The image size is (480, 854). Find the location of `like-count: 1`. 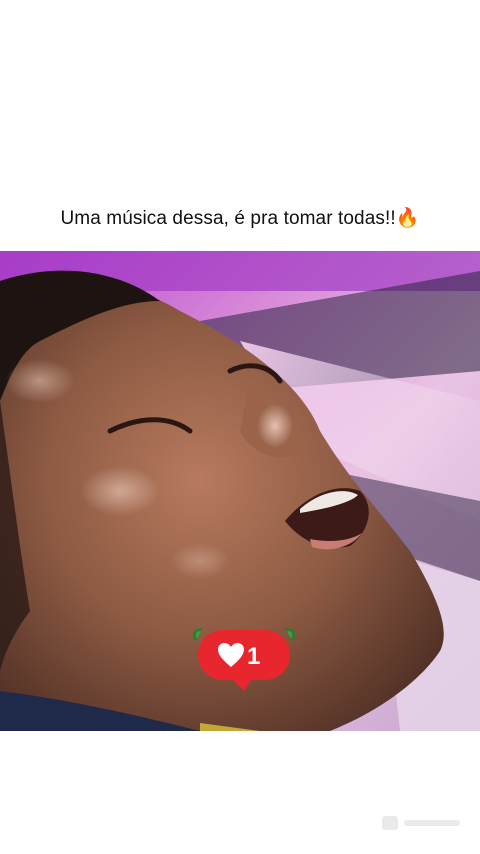

like-count: 1 is located at coordinates (254, 656).